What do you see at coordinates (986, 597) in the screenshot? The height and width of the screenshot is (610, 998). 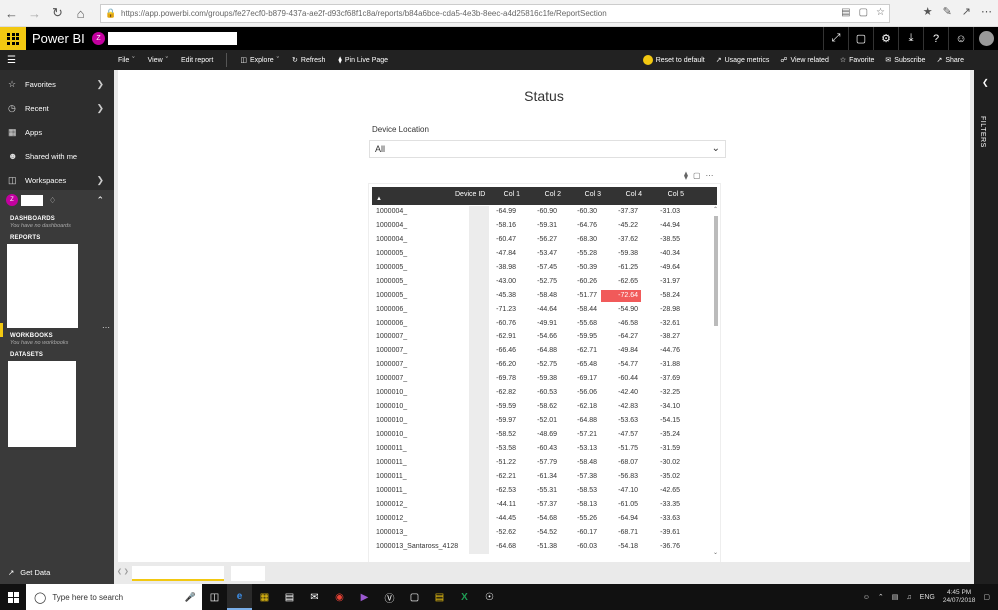 I see `notifications-icon: ▢` at bounding box center [986, 597].